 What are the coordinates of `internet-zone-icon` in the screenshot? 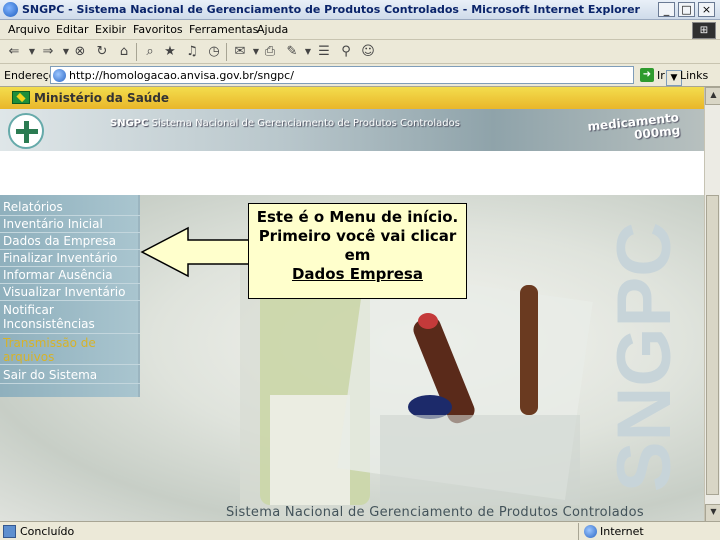 It's located at (590, 531).